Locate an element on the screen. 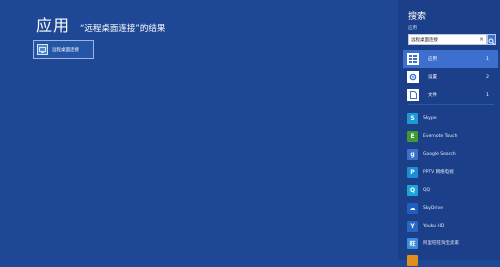 This screenshot has width=500, height=267. search-scope-label: 应用 is located at coordinates (412, 28).